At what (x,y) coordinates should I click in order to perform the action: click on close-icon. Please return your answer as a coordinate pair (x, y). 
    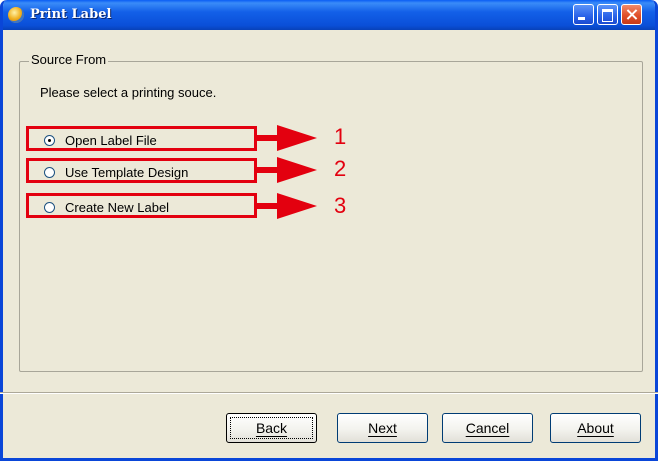
    Looking at the image, I should click on (631, 14).